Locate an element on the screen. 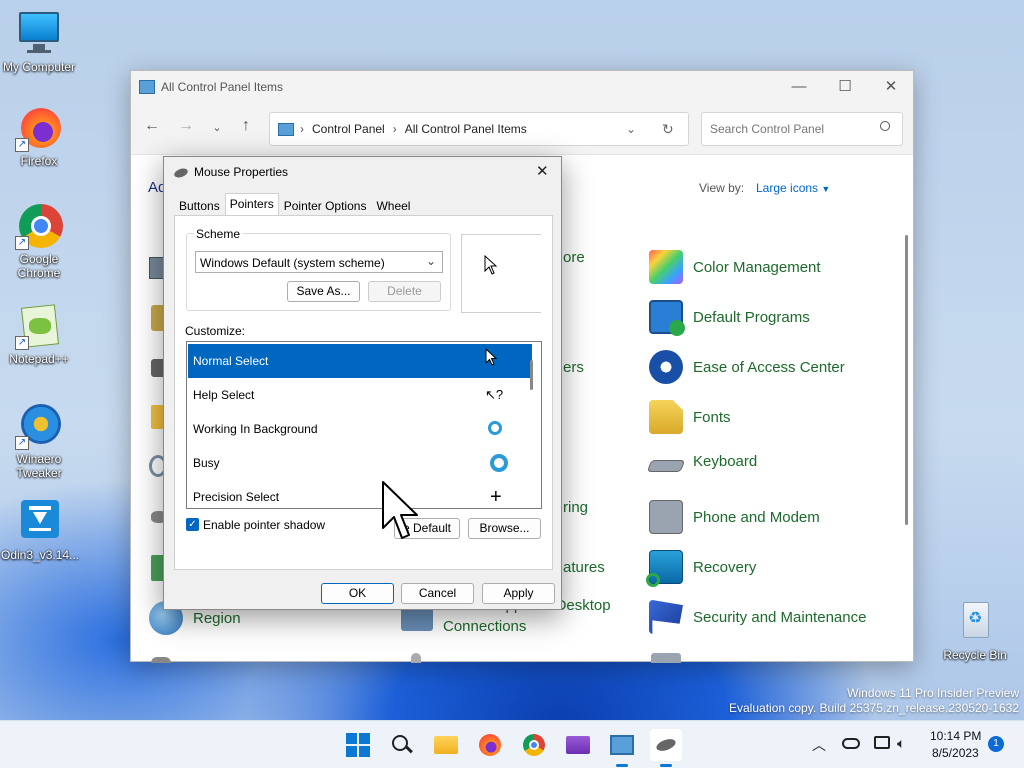 This screenshot has height=768, width=1024. cp-item-label-partial: ers is located at coordinates (573, 367).